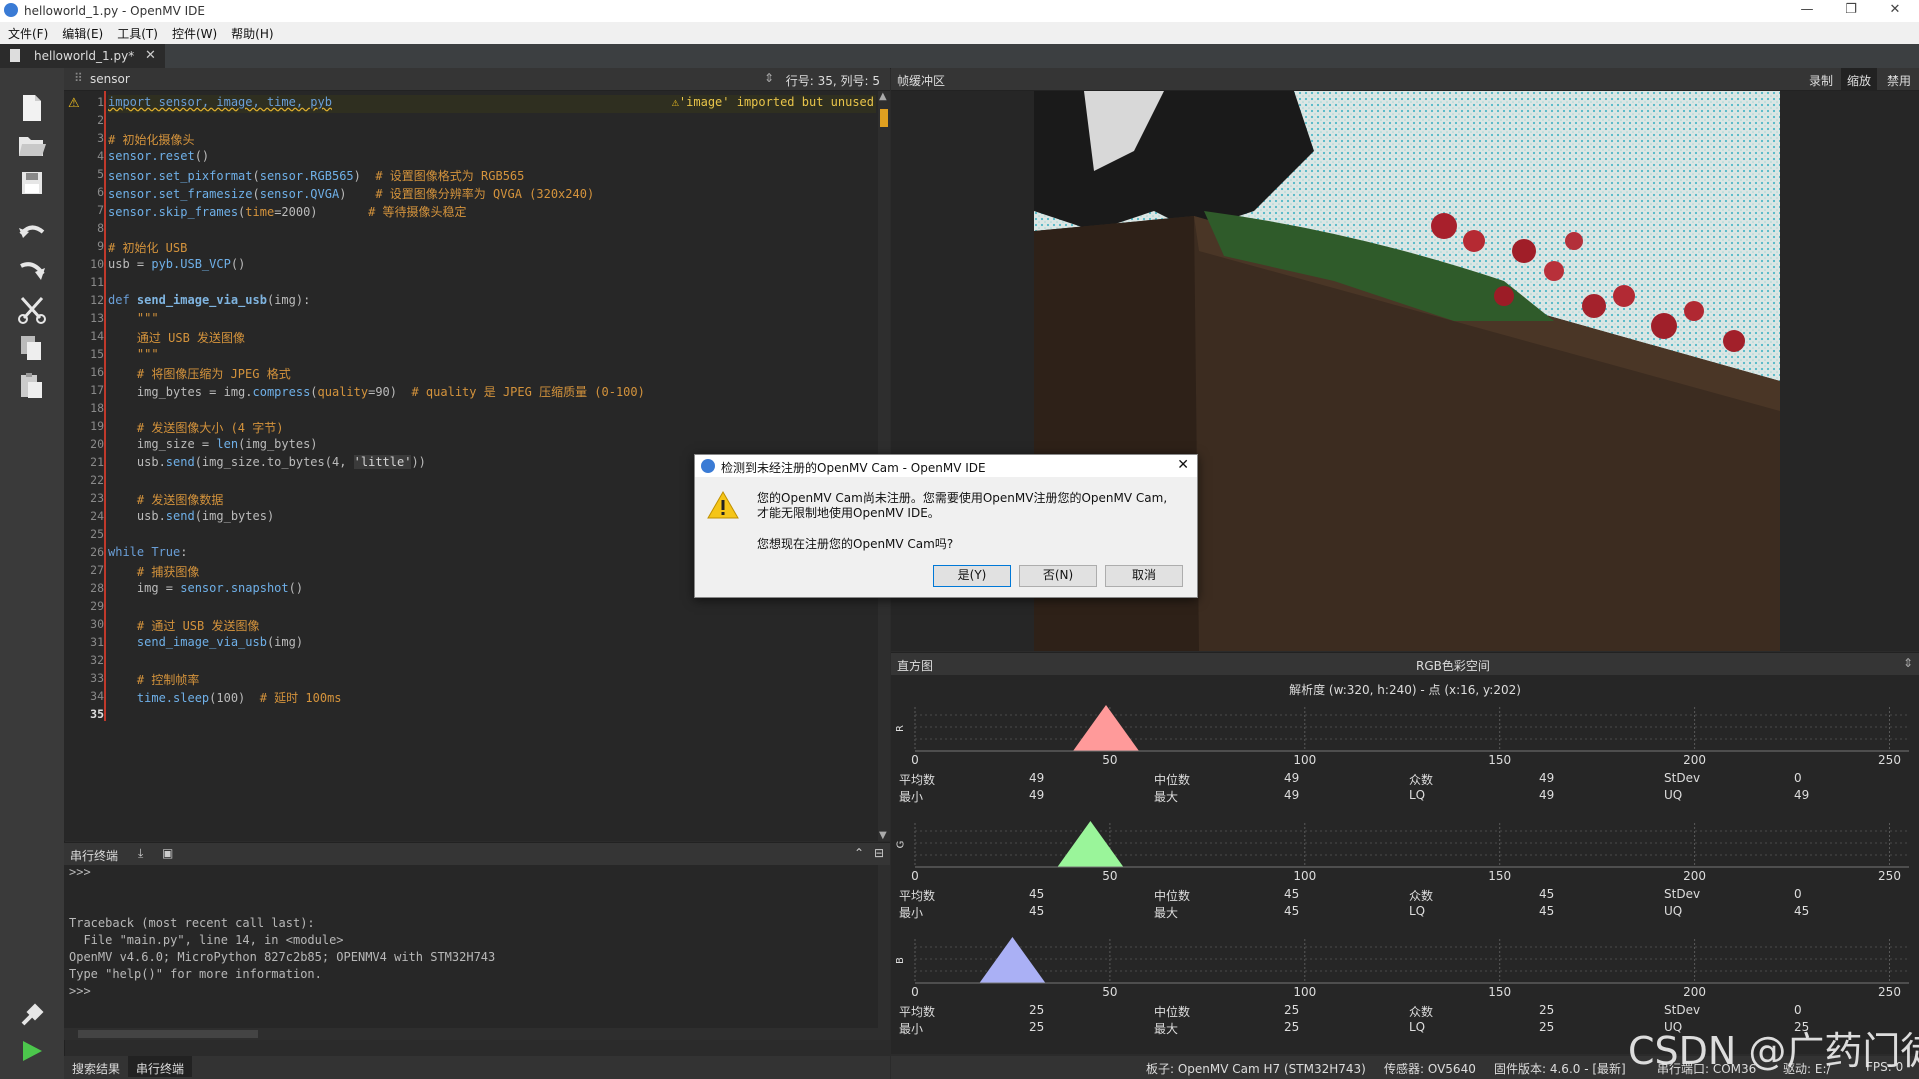 This screenshot has width=1919, height=1079. What do you see at coordinates (97, 642) in the screenshot?
I see `line-number: 31` at bounding box center [97, 642].